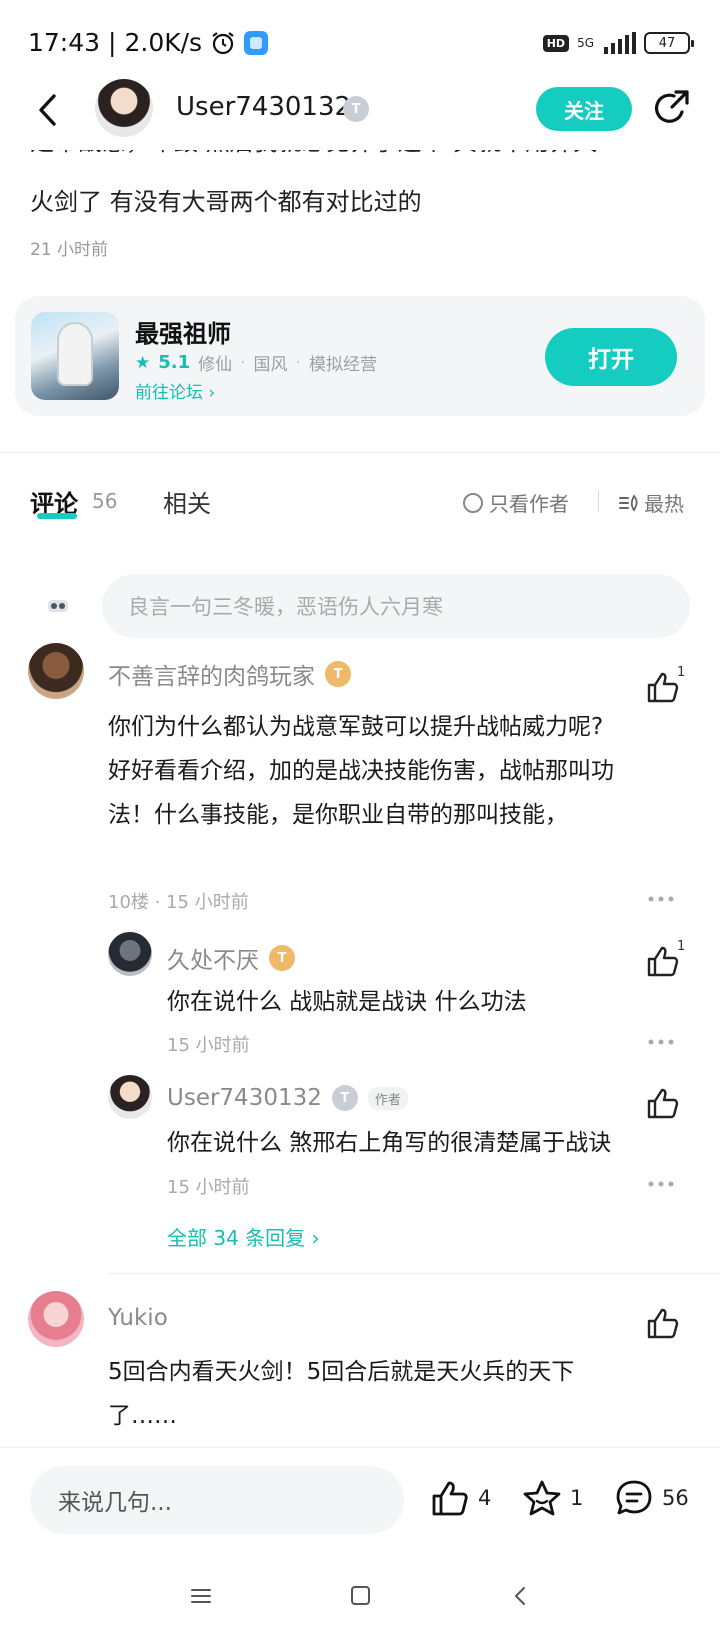 This screenshot has height=1640, width=720. I want to click on comment-meta: 10楼 · 15 小时前, so click(178, 902).